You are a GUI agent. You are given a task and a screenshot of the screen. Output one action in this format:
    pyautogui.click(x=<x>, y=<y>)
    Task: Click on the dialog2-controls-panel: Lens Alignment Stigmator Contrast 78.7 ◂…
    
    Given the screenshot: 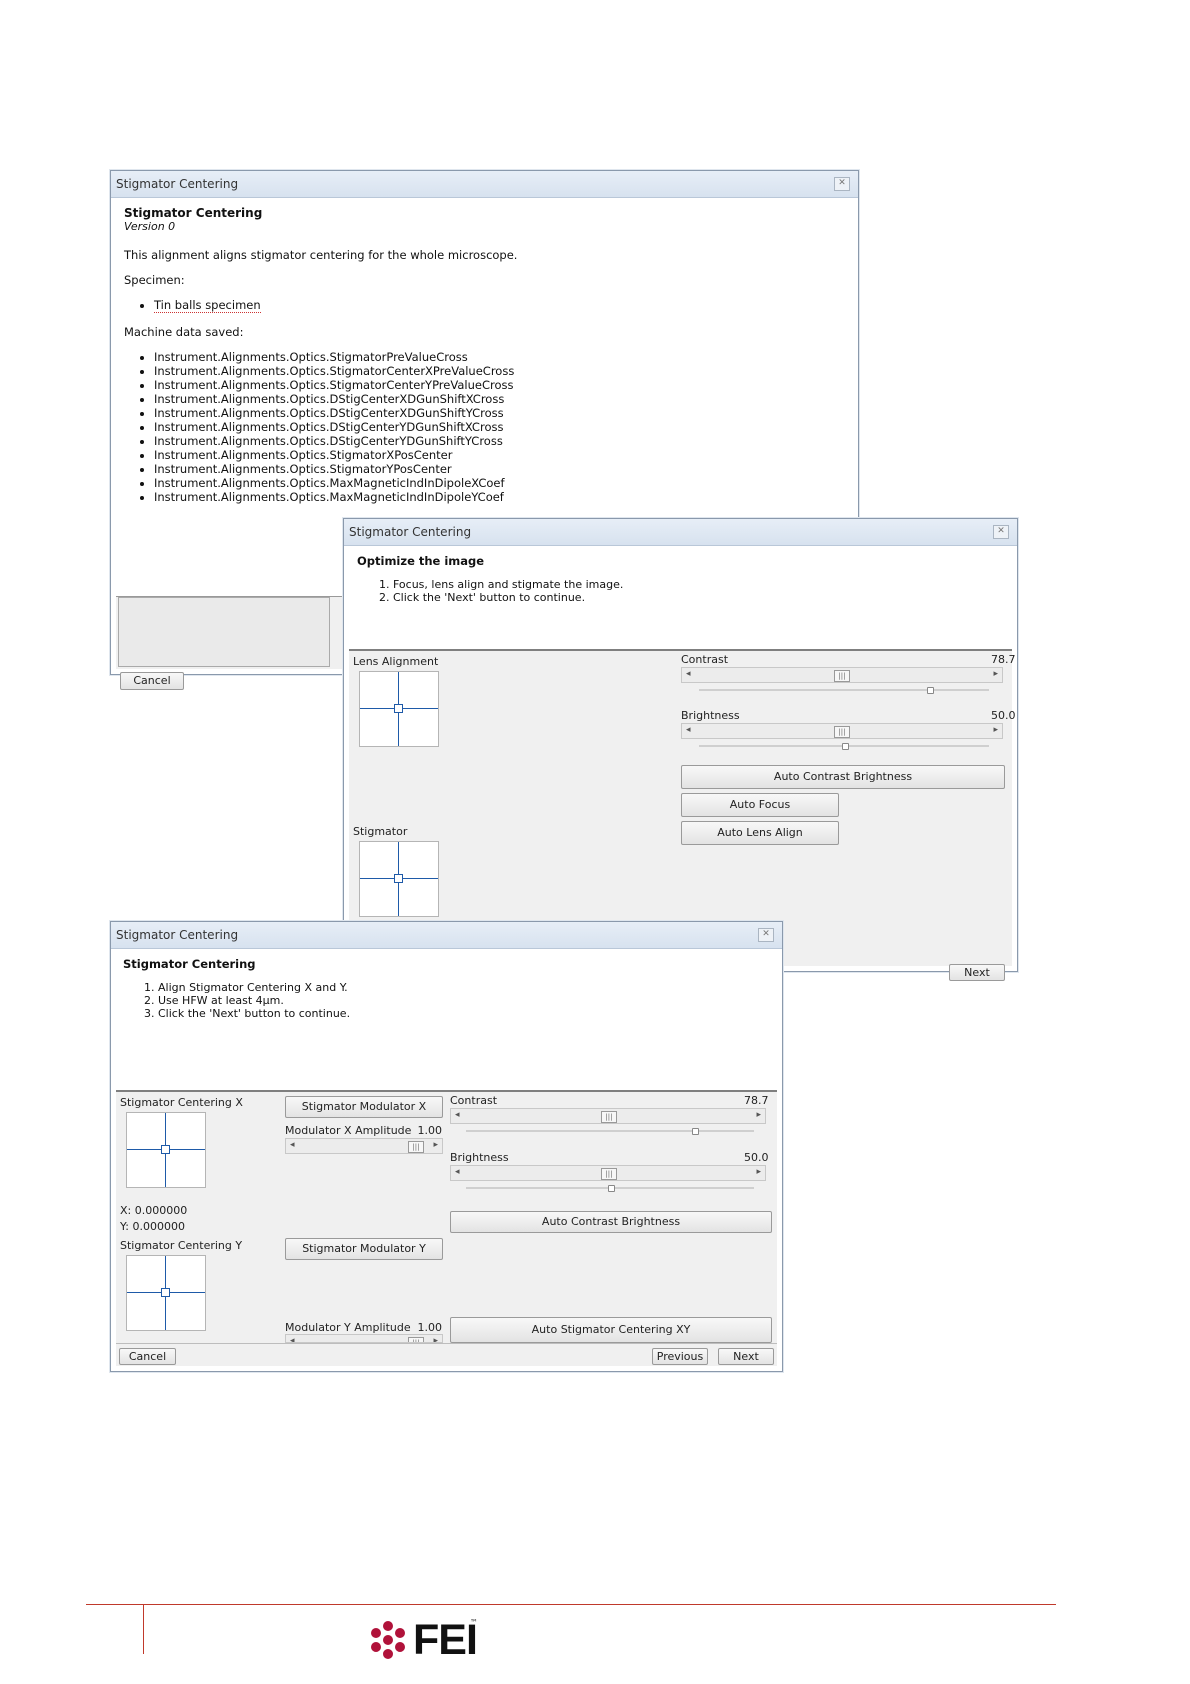 What is the action you would take?
    pyautogui.click(x=682, y=815)
    